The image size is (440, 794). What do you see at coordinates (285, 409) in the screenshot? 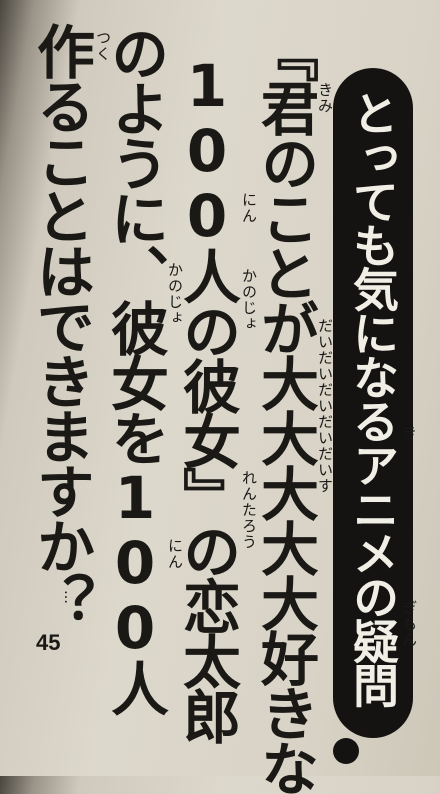
I see `body-column-1: 『君のことが大大大大大好きな` at bounding box center [285, 409].